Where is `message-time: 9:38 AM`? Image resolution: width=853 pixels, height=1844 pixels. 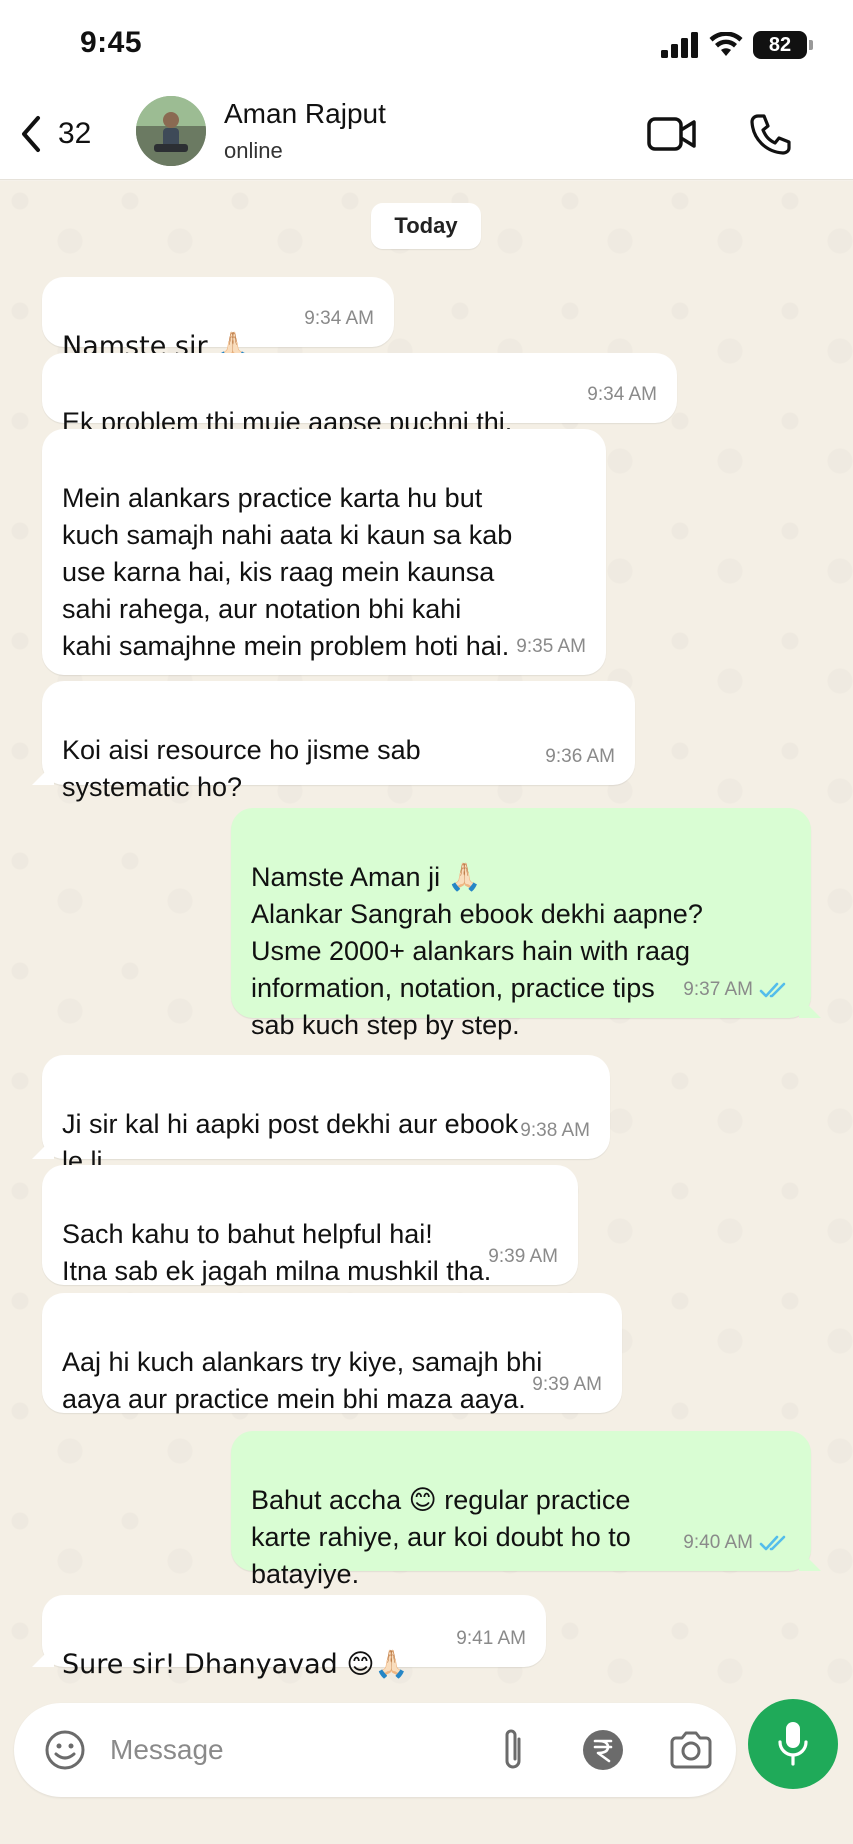 message-time: 9:38 AM is located at coordinates (555, 1130).